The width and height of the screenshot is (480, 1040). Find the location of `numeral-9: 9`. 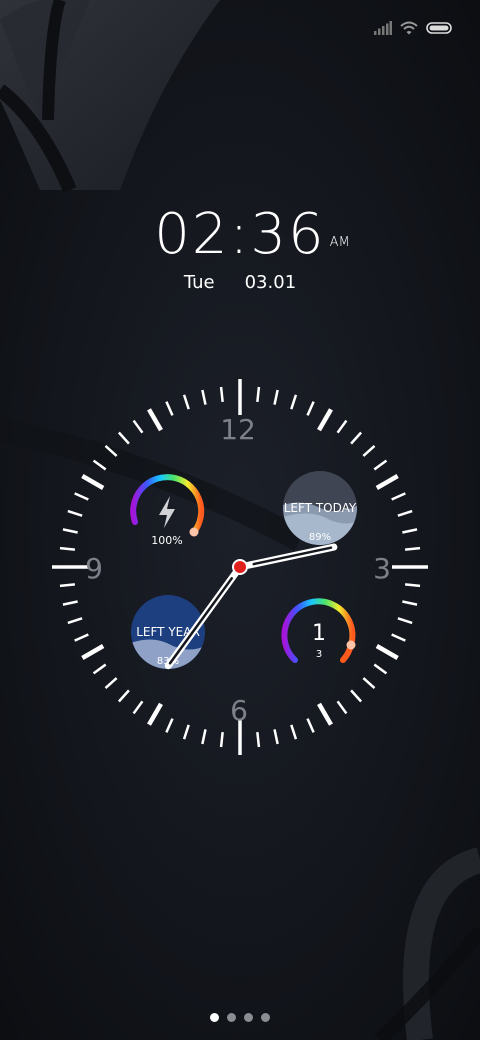

numeral-9: 9 is located at coordinates (94, 568).